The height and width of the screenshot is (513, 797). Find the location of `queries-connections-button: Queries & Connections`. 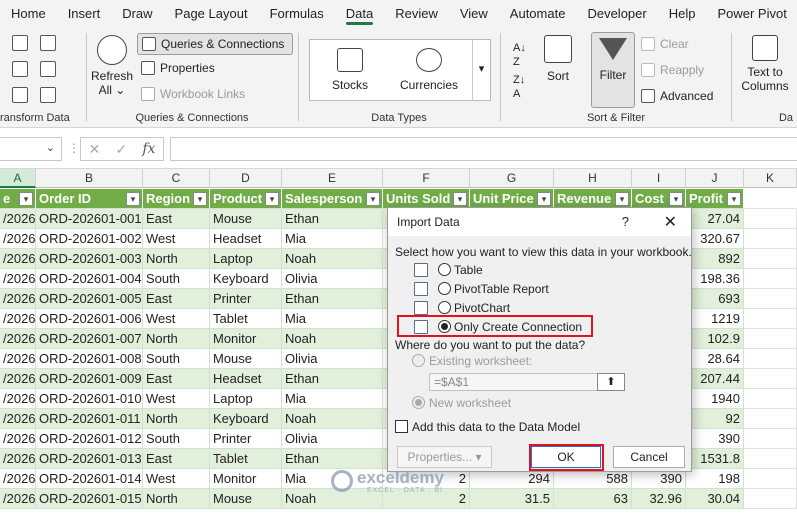

queries-connections-button: Queries & Connections is located at coordinates (215, 44).